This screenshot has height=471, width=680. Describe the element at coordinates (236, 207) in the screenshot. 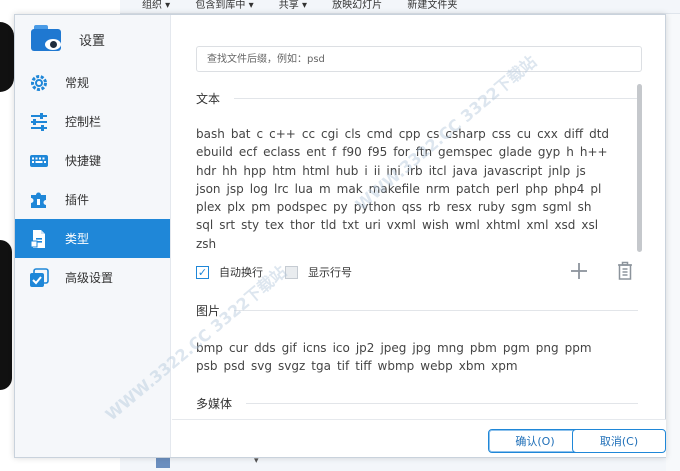

I see `extension-tag: plx` at that location.